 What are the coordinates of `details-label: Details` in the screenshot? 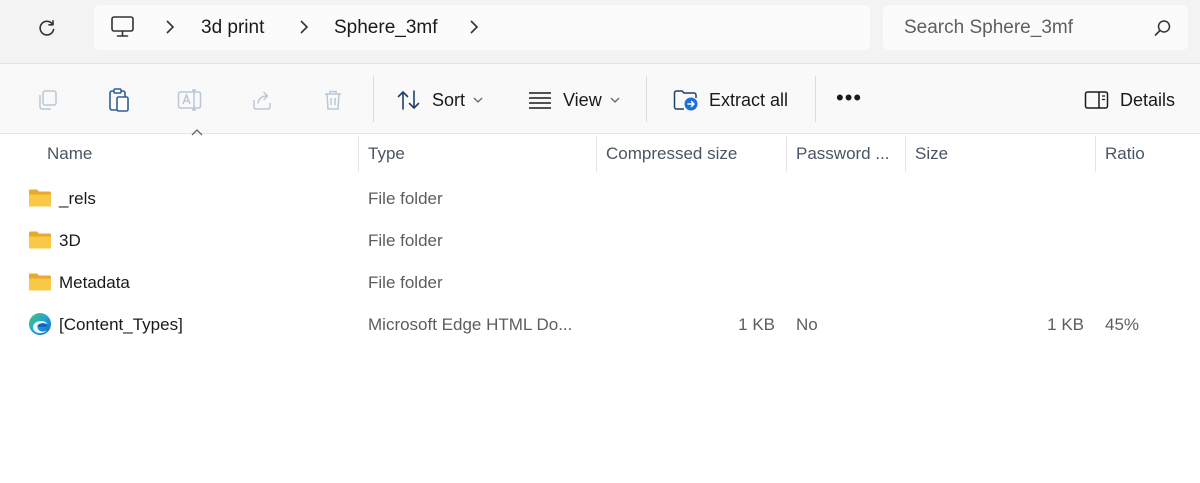 It's located at (1148, 99).